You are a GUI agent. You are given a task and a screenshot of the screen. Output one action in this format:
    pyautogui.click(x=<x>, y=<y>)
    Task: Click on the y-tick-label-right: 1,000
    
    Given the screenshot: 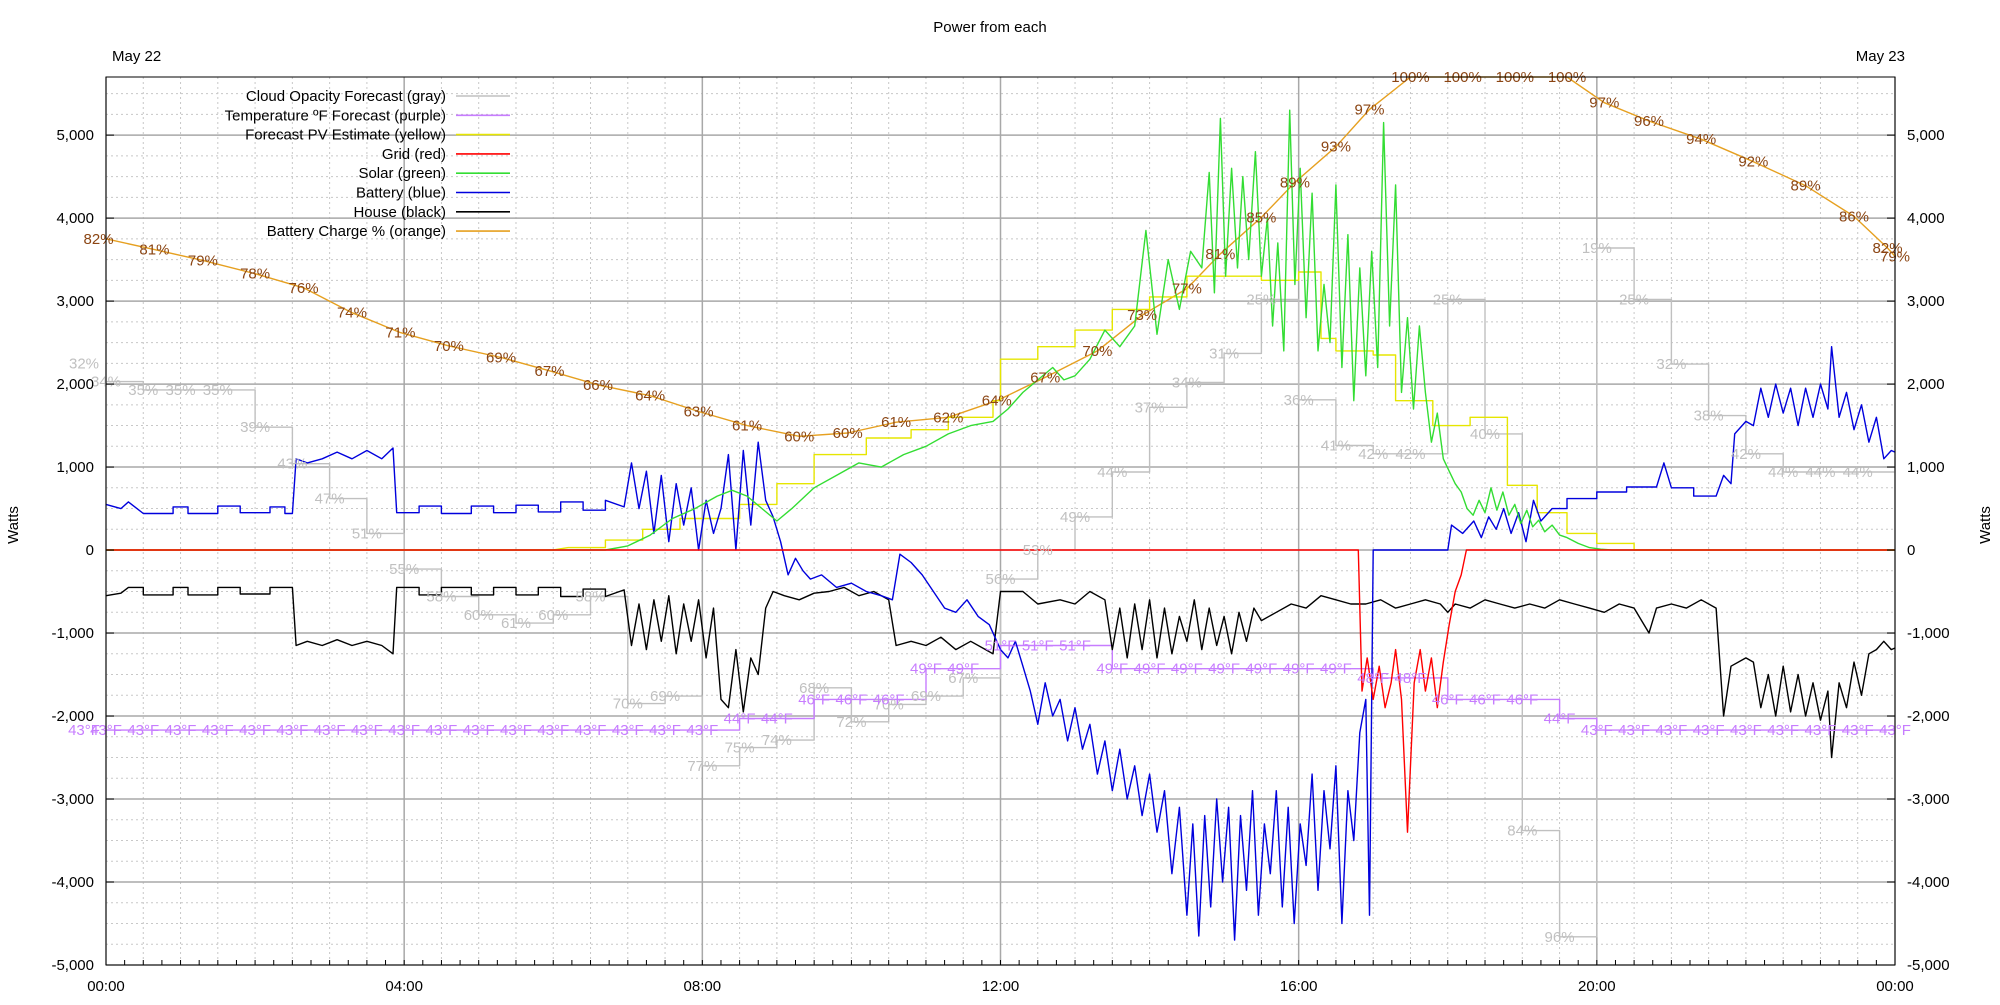 What is the action you would take?
    pyautogui.click(x=1926, y=467)
    